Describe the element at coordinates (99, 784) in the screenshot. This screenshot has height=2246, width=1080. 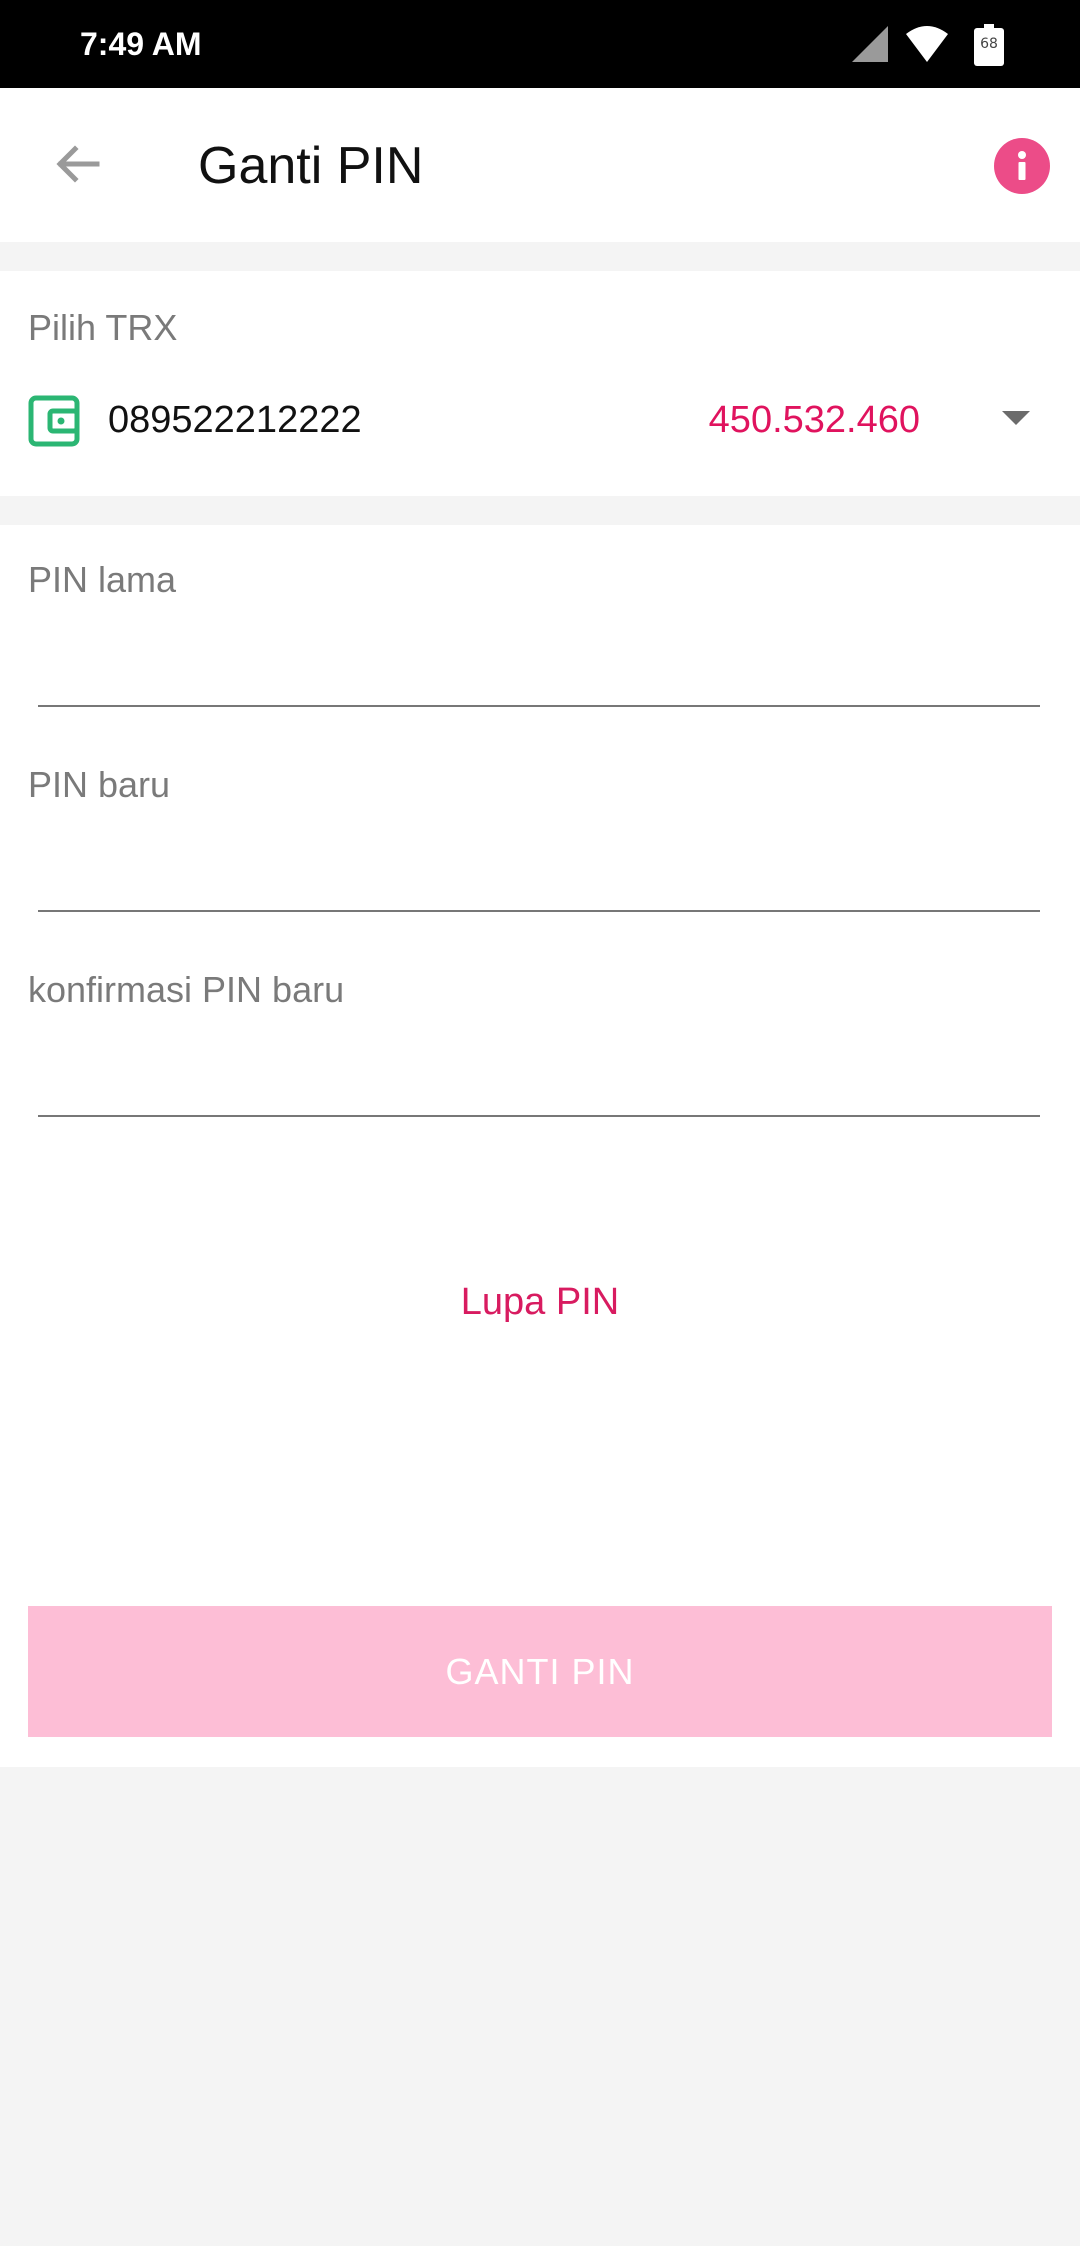
I see `new-pin-label: PIN baru` at that location.